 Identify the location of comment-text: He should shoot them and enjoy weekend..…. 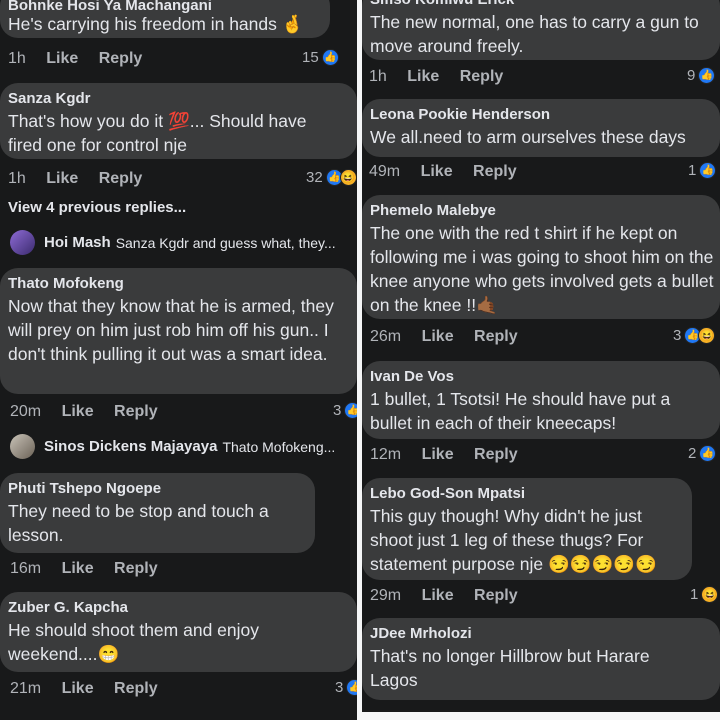
(133, 642).